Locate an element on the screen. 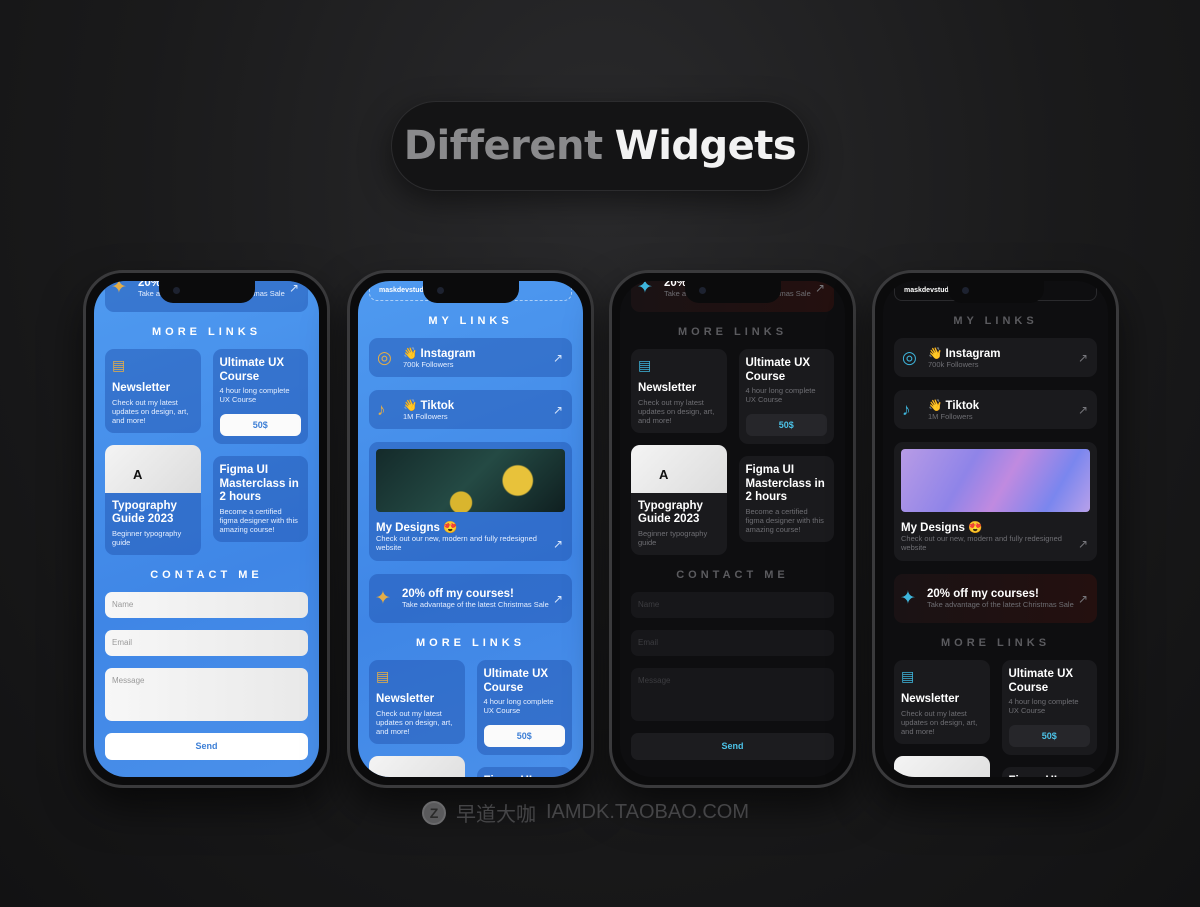 This screenshot has width=1200, height=907. watermark-cn: 早道大咖 is located at coordinates (496, 815).